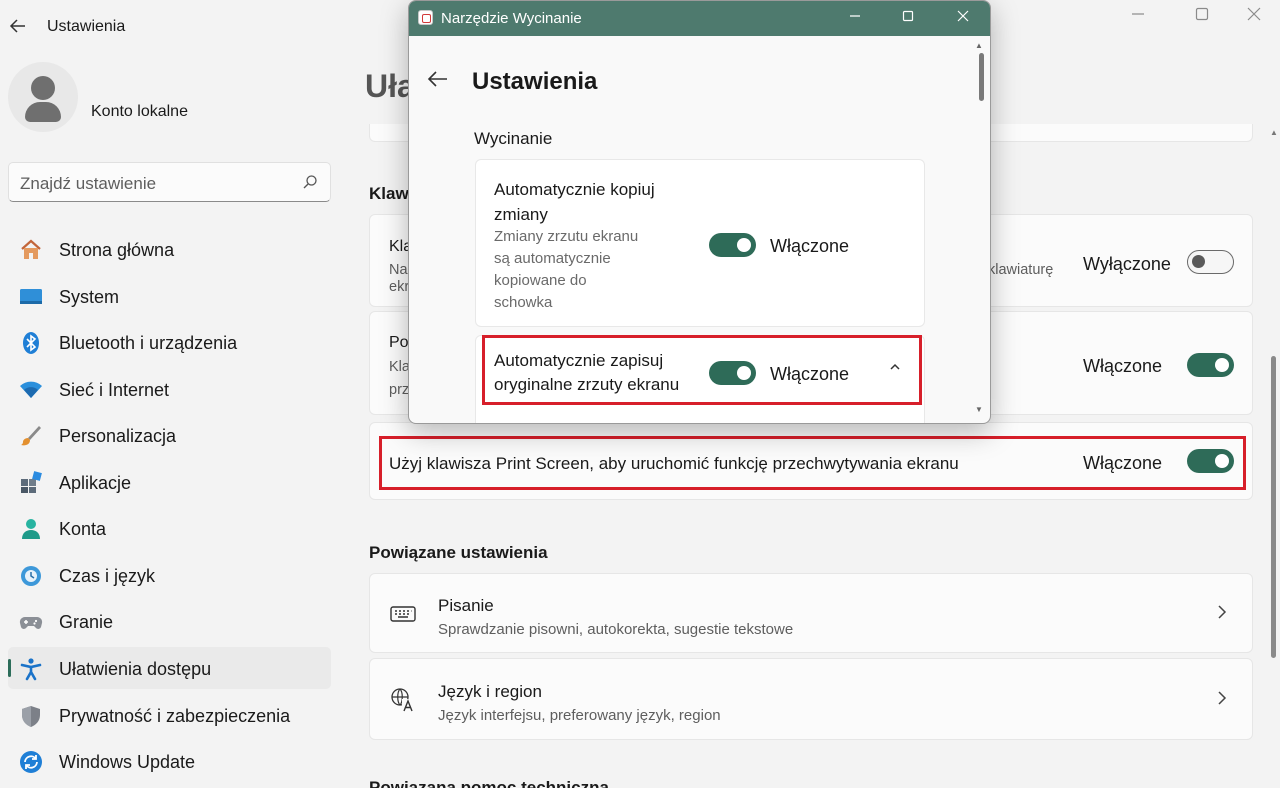  I want to click on gamepad-icon, so click(31, 622).